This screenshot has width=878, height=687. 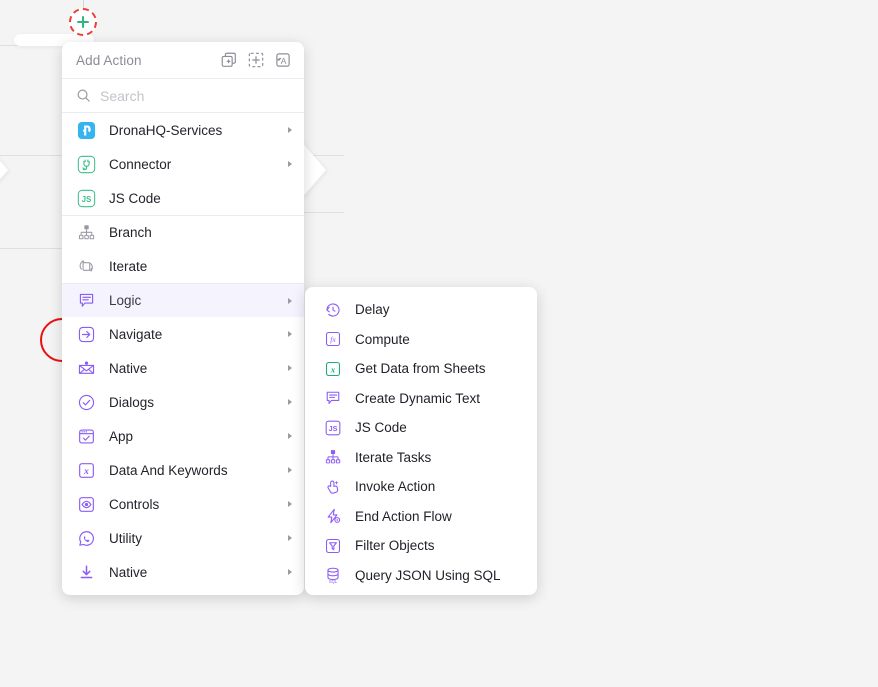 I want to click on menu-item-label: JS Code, so click(x=135, y=198).